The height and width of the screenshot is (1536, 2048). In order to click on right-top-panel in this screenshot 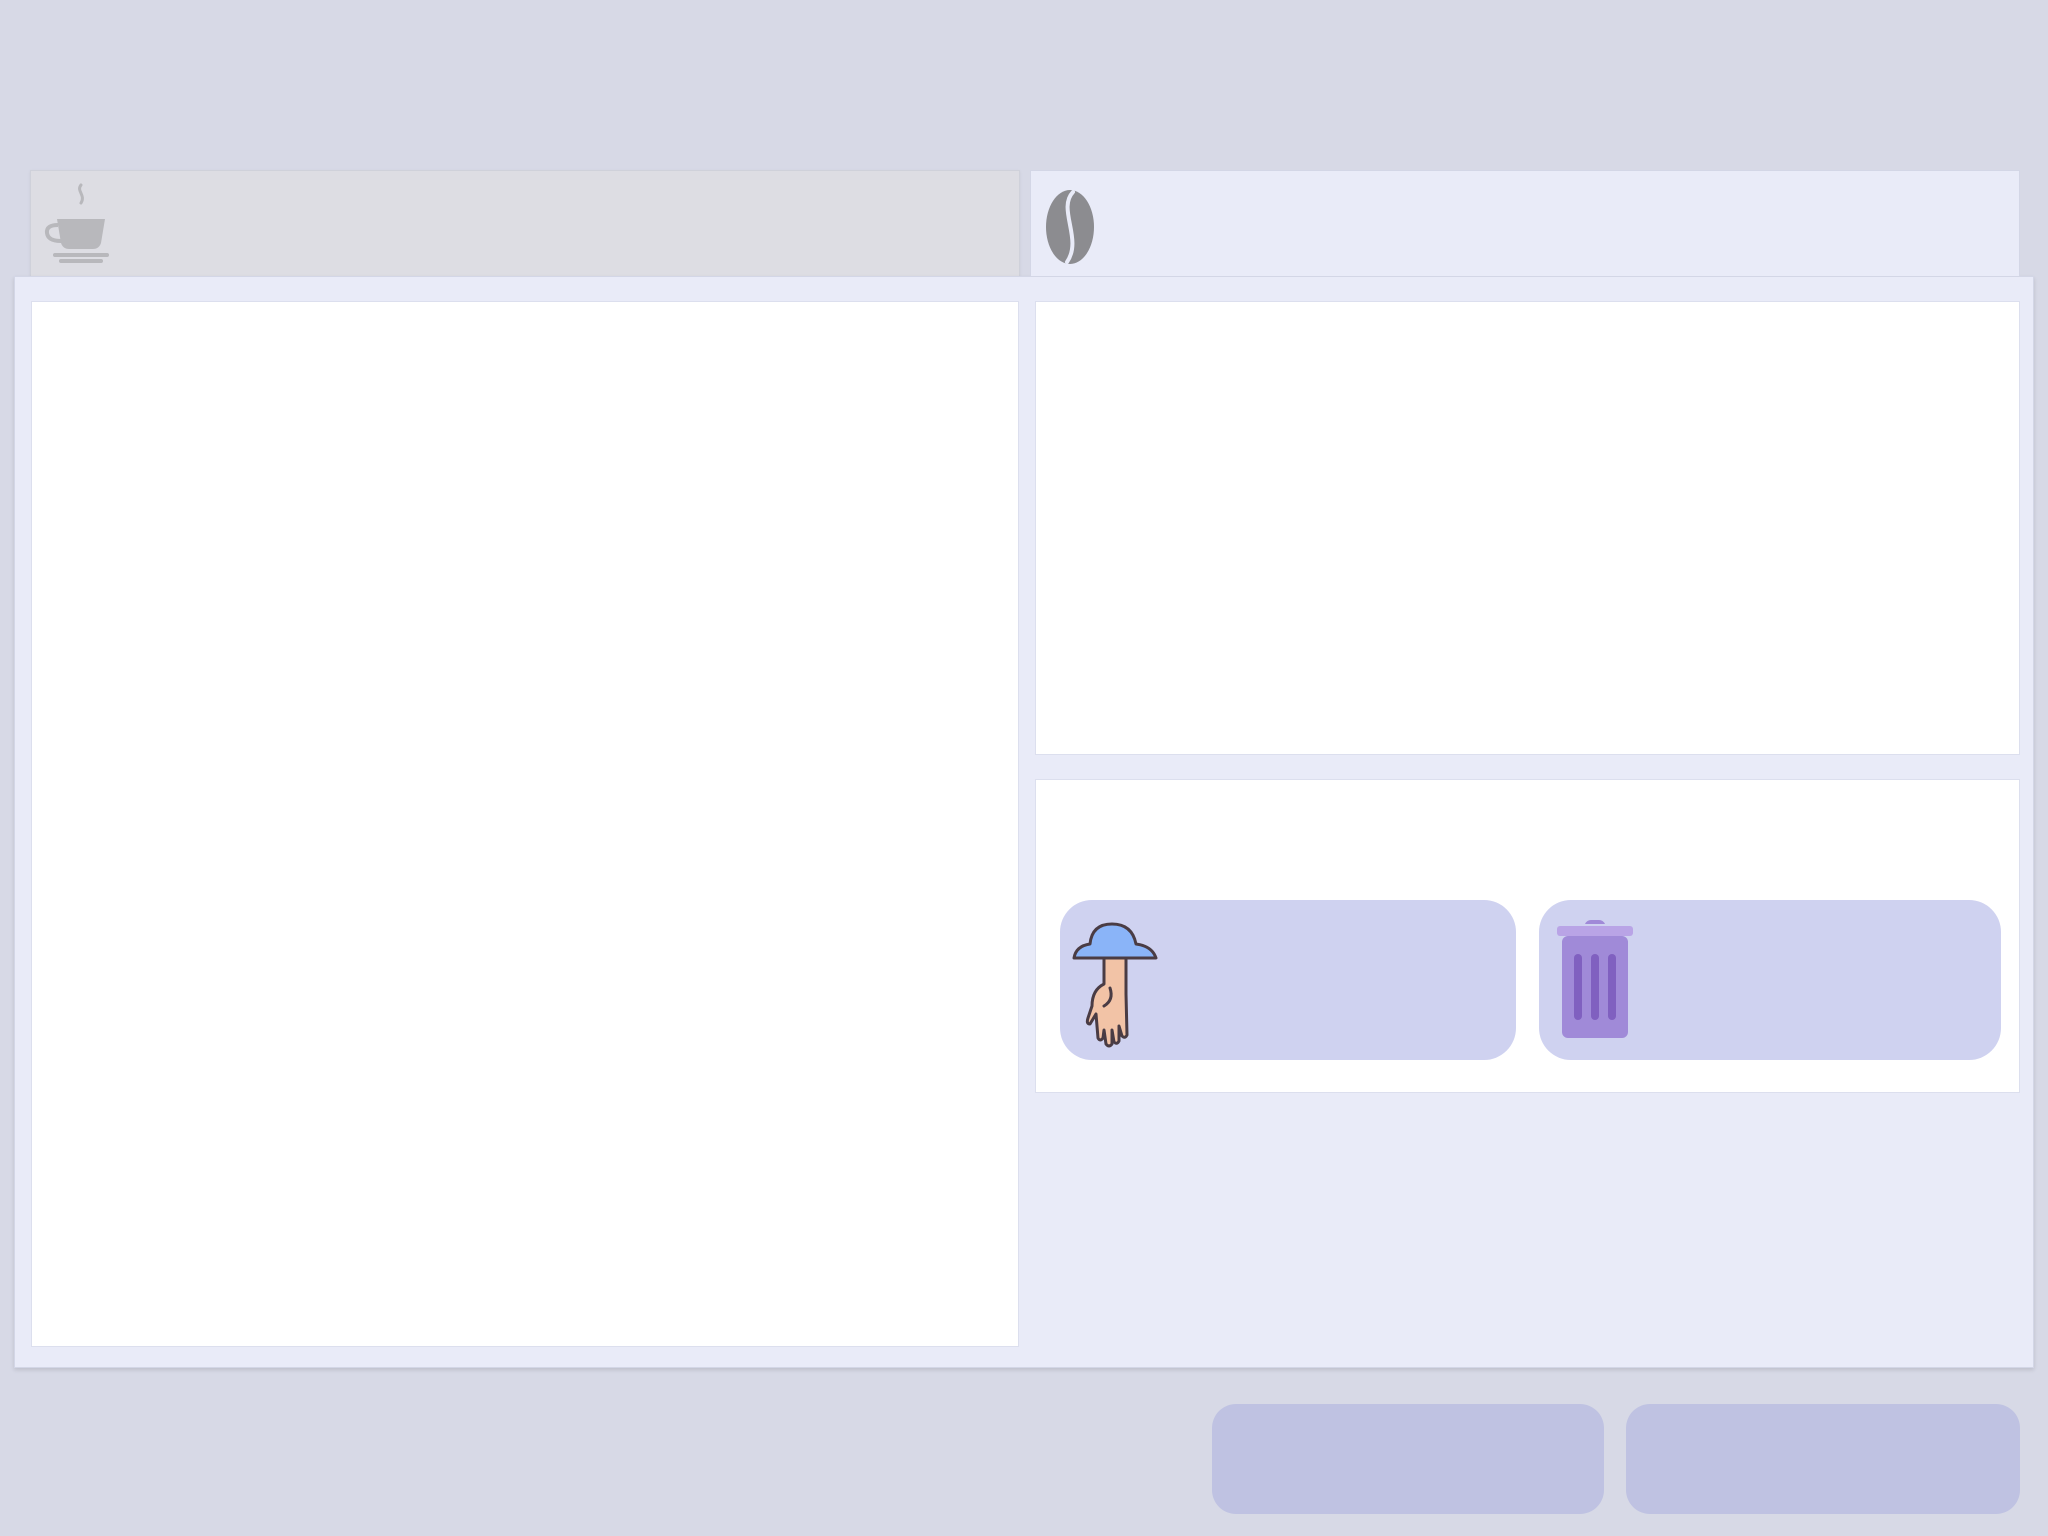, I will do `click(1527, 528)`.